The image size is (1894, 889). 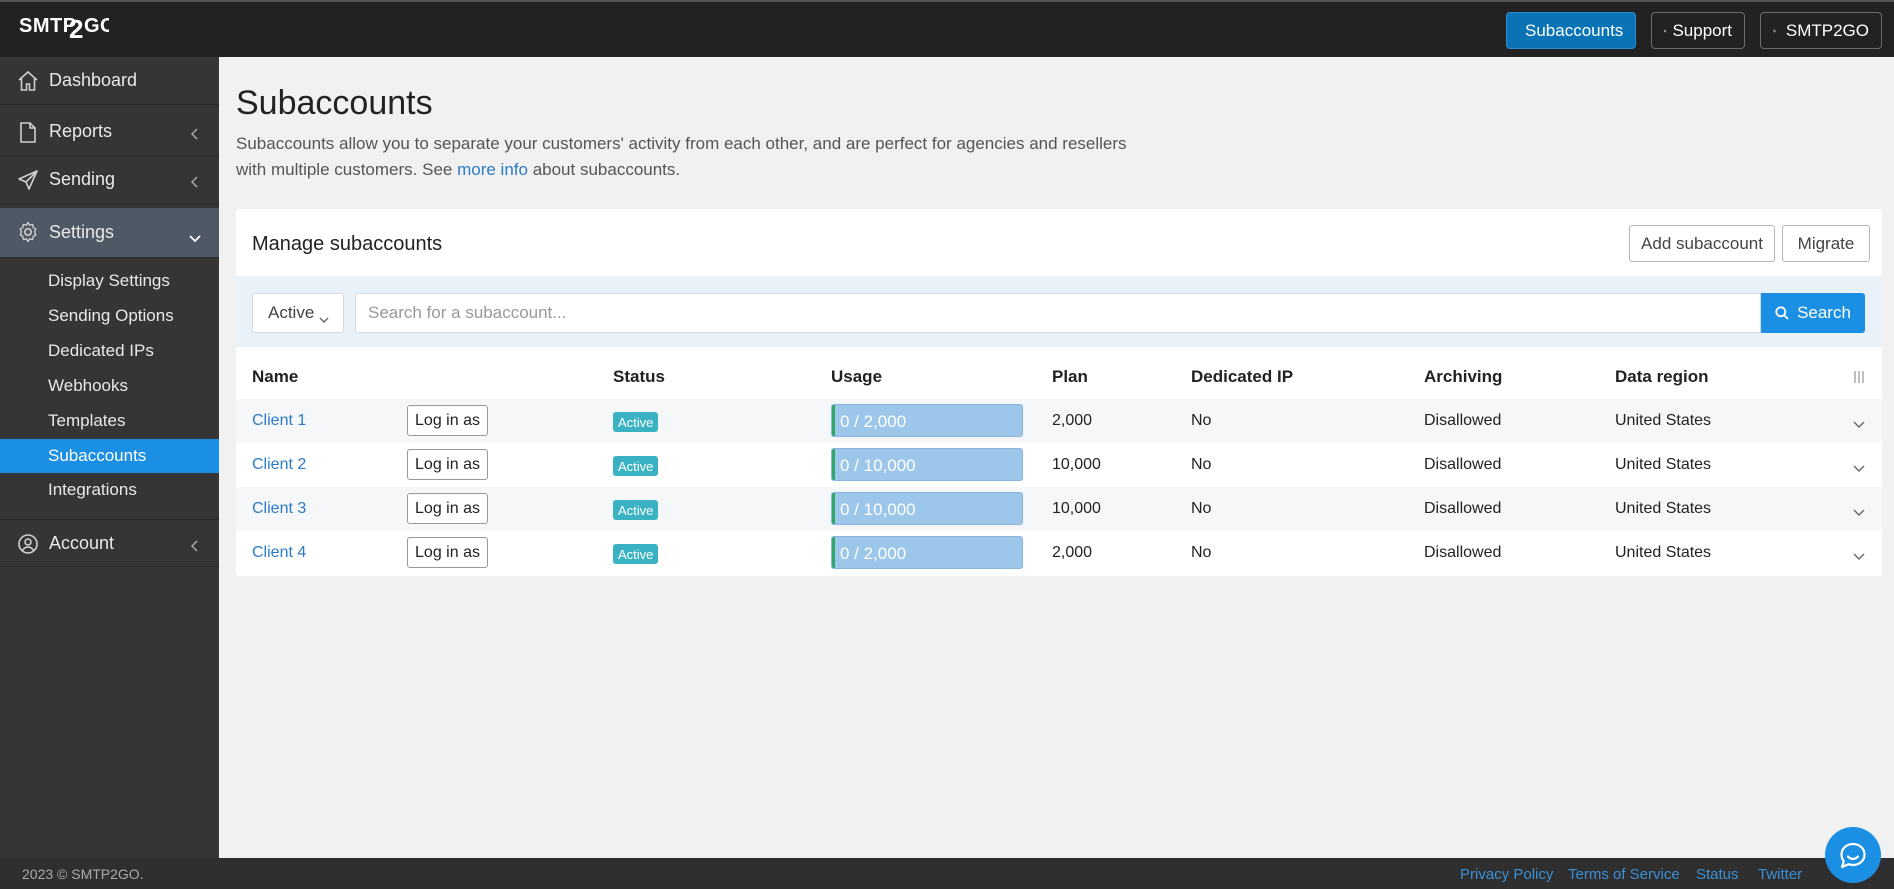 What do you see at coordinates (1827, 30) in the screenshot?
I see `account-label: SMTP2GO` at bounding box center [1827, 30].